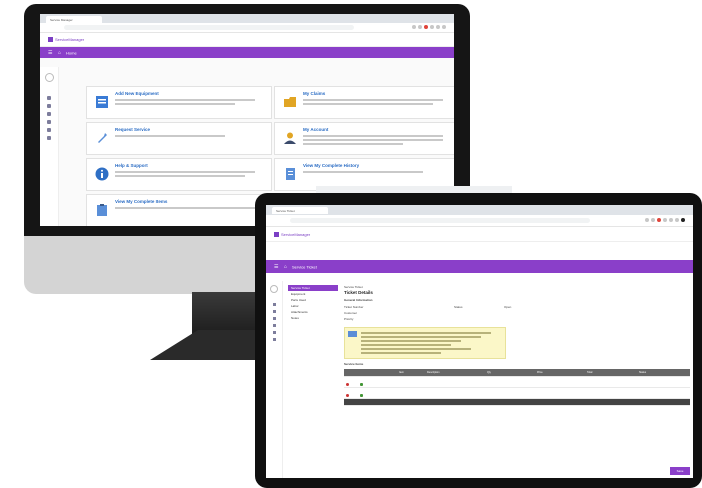 The height and width of the screenshot is (488, 702). I want to click on nav-item-notes: Notes, so click(313, 318).